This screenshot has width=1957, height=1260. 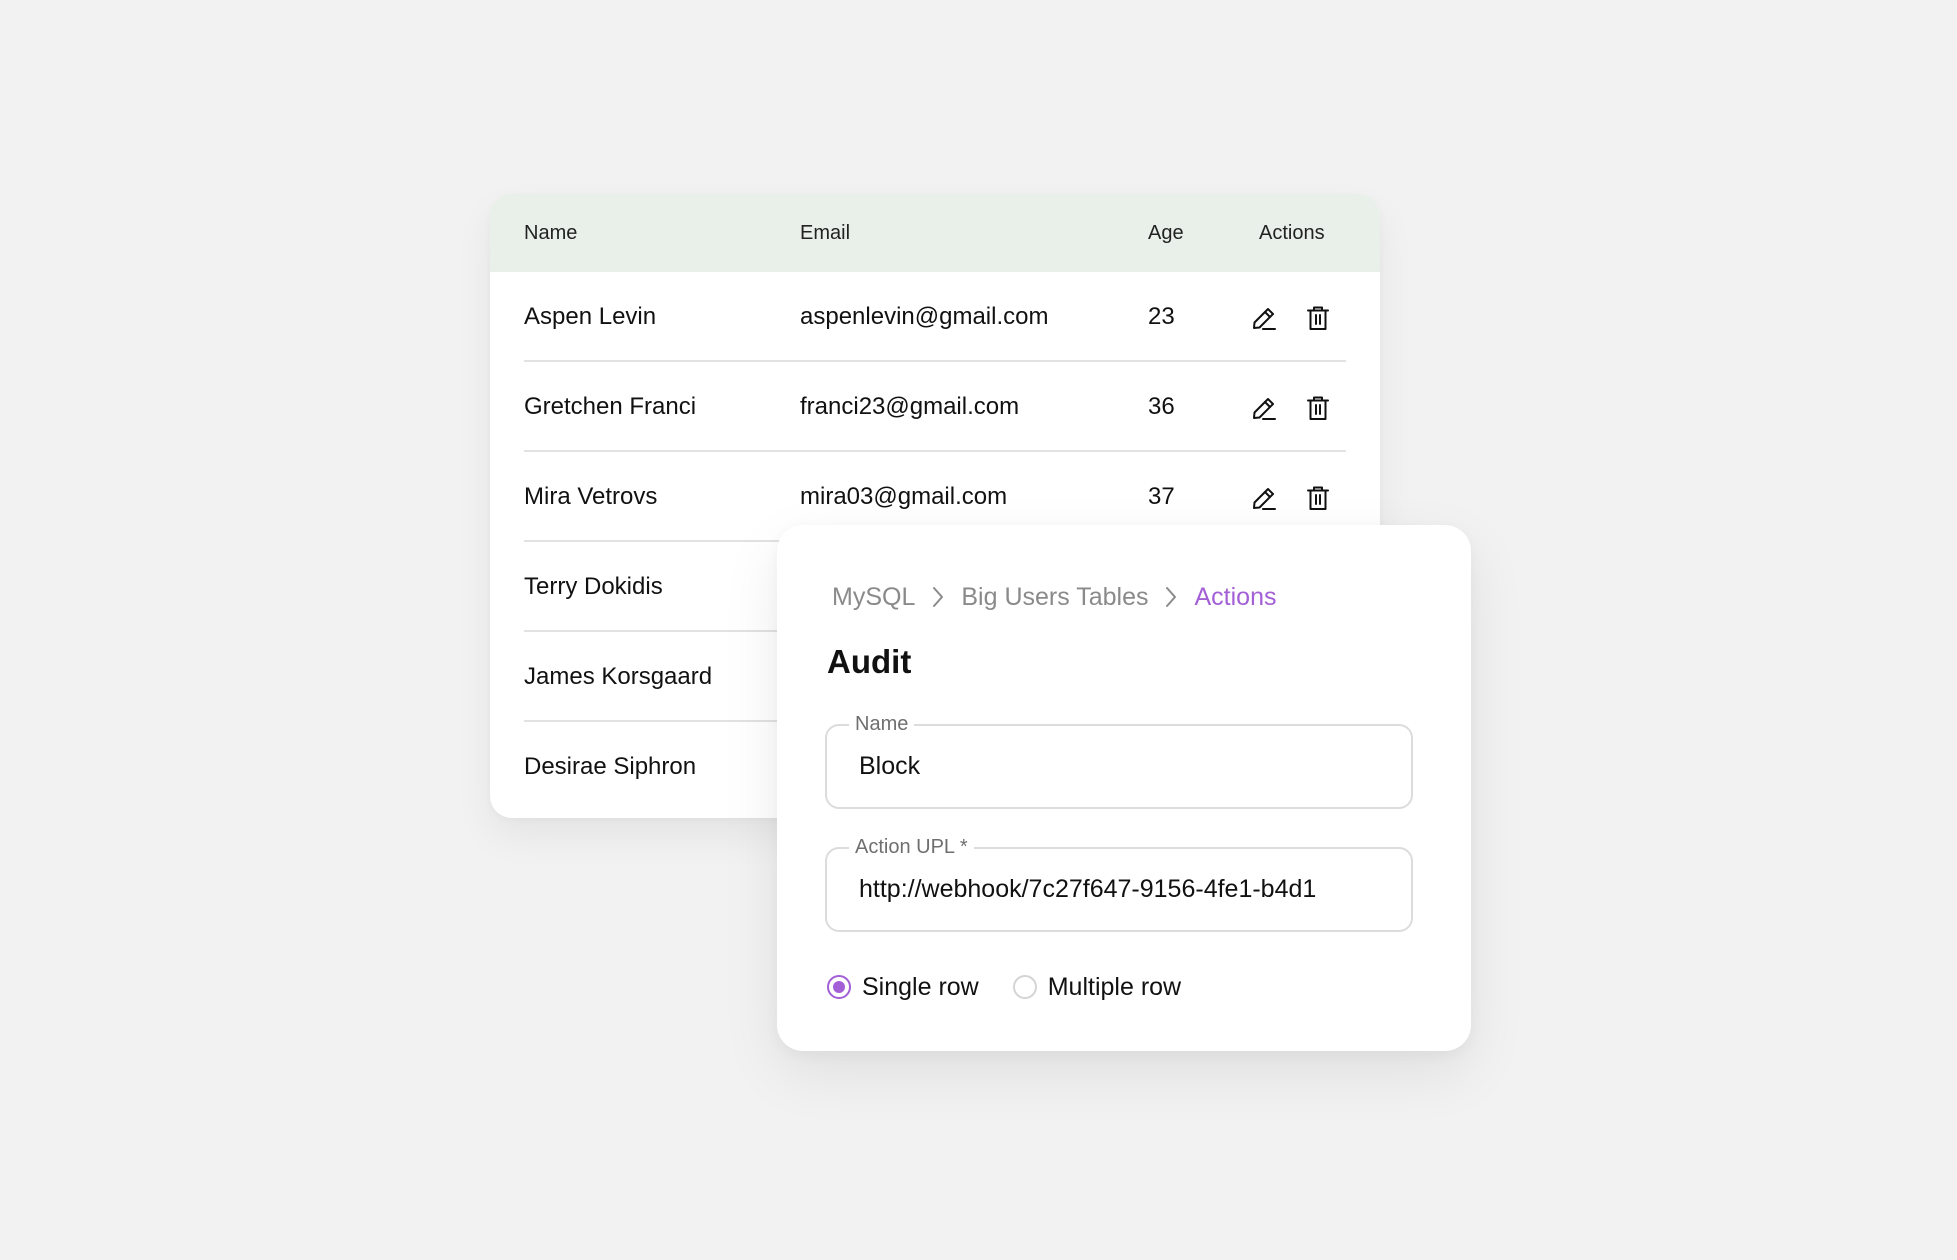 What do you see at coordinates (1129, 889) in the screenshot?
I see `action-url-input` at bounding box center [1129, 889].